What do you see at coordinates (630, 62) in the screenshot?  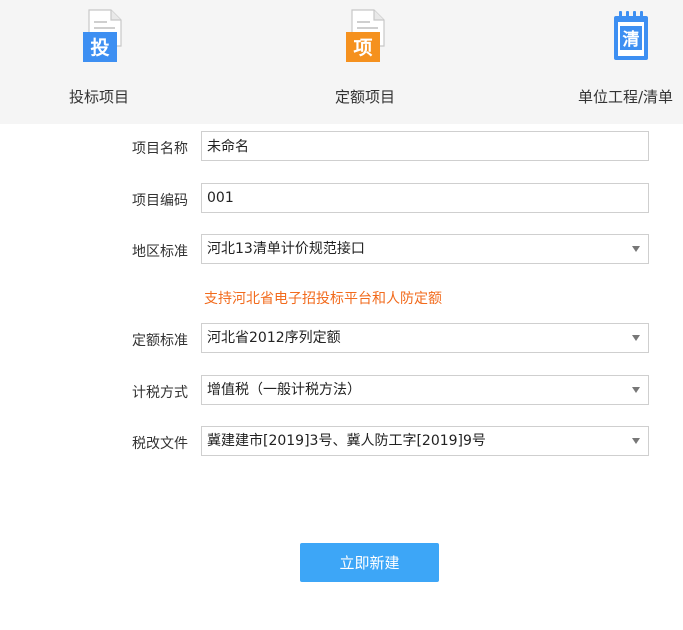 I see `tab-unit-bill: 清 单位工程/清单` at bounding box center [630, 62].